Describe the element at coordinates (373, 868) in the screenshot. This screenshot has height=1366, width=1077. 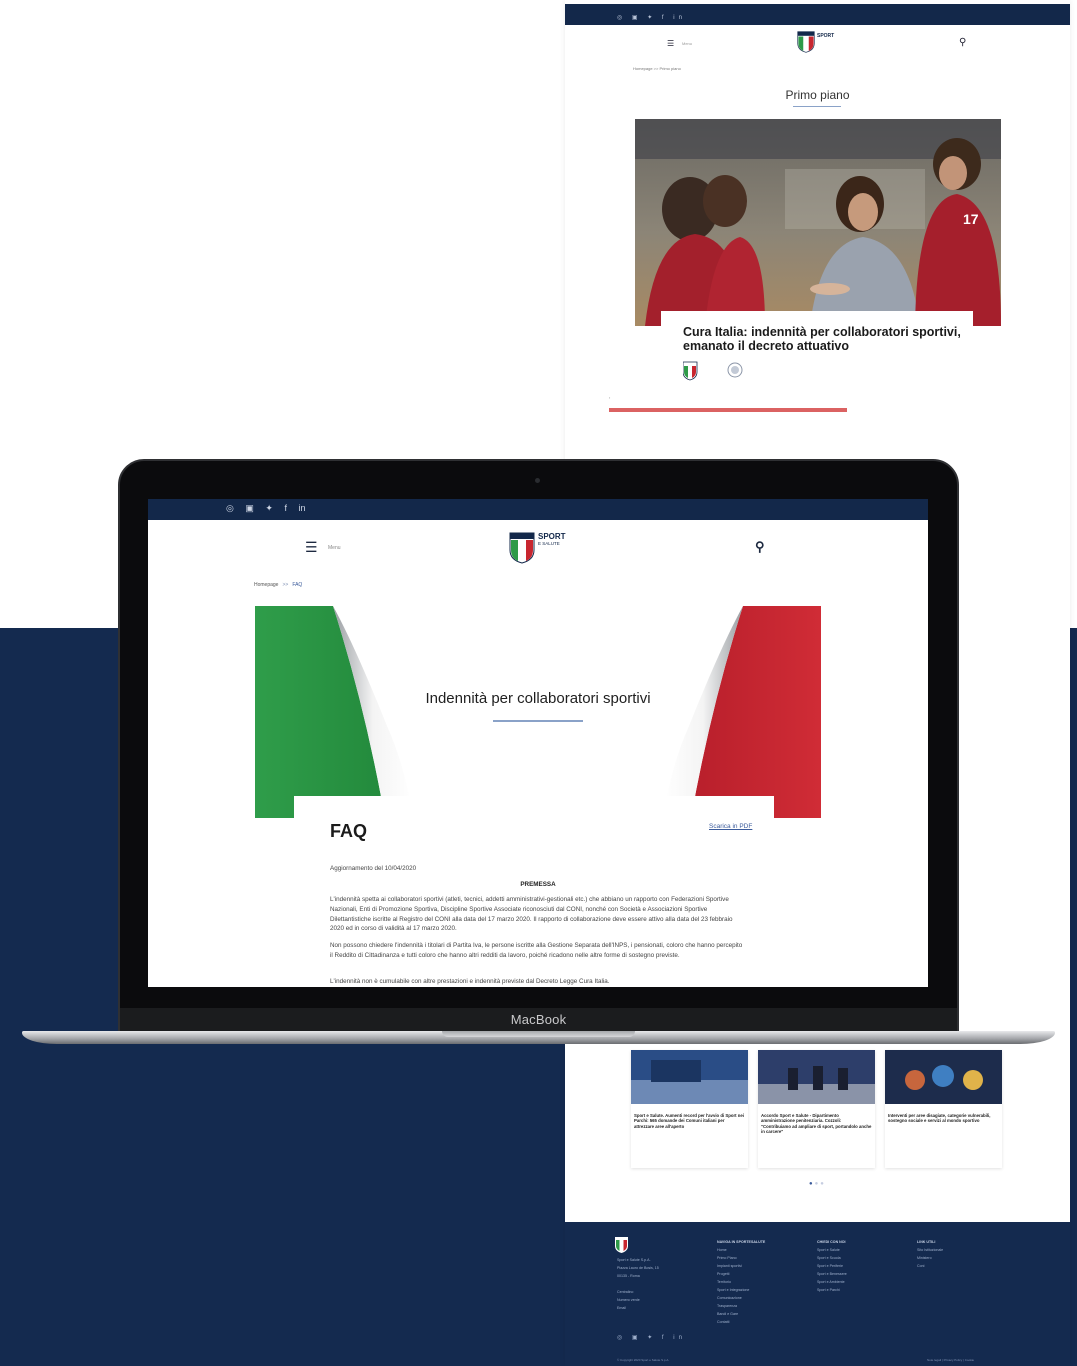
I see `update-date: Aggiornamento del 10/04/2020` at that location.